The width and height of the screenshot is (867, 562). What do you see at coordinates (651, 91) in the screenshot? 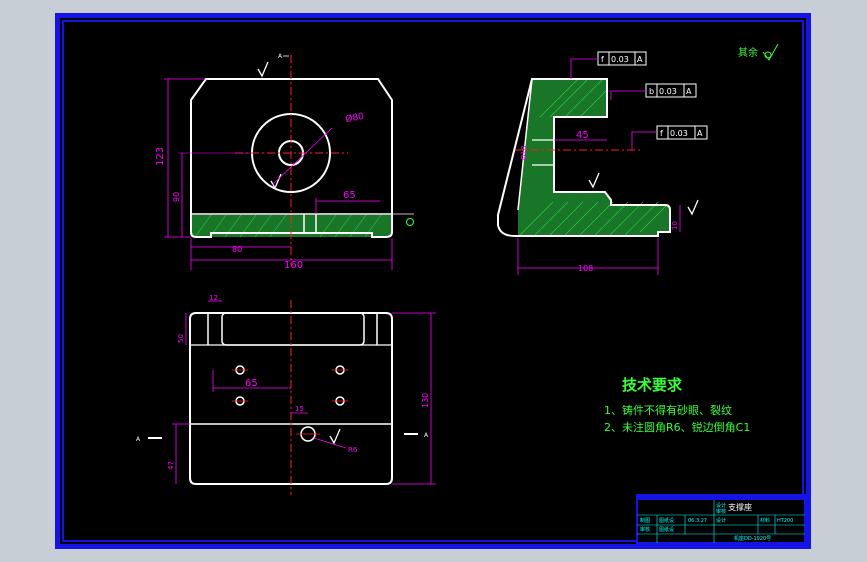
I see `svg-text: b` at bounding box center [651, 91].